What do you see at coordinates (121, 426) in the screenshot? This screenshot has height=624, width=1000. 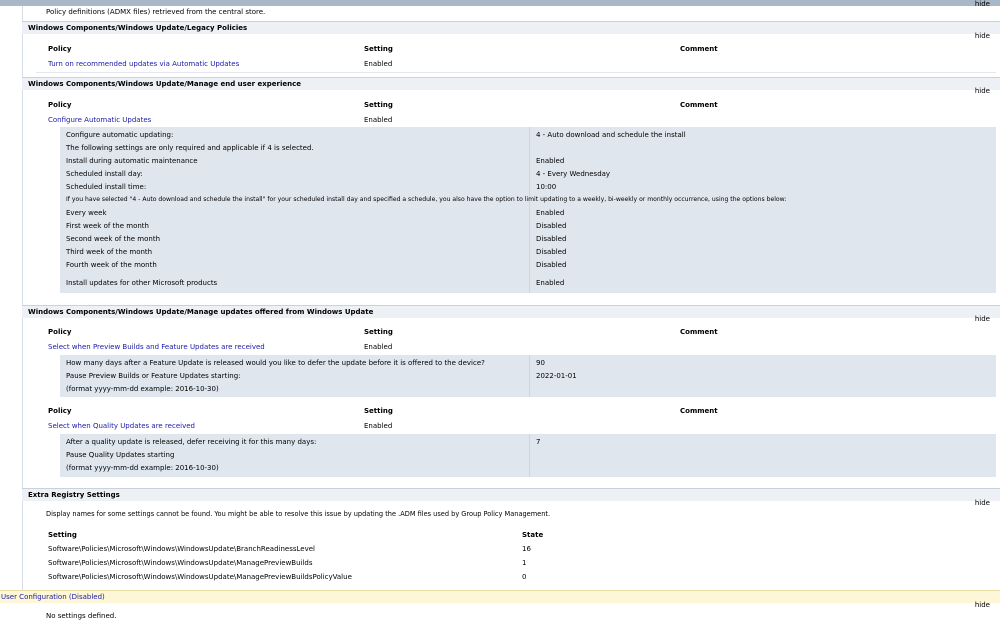 I see `policy-link: Select when Quality Updates are received` at bounding box center [121, 426].